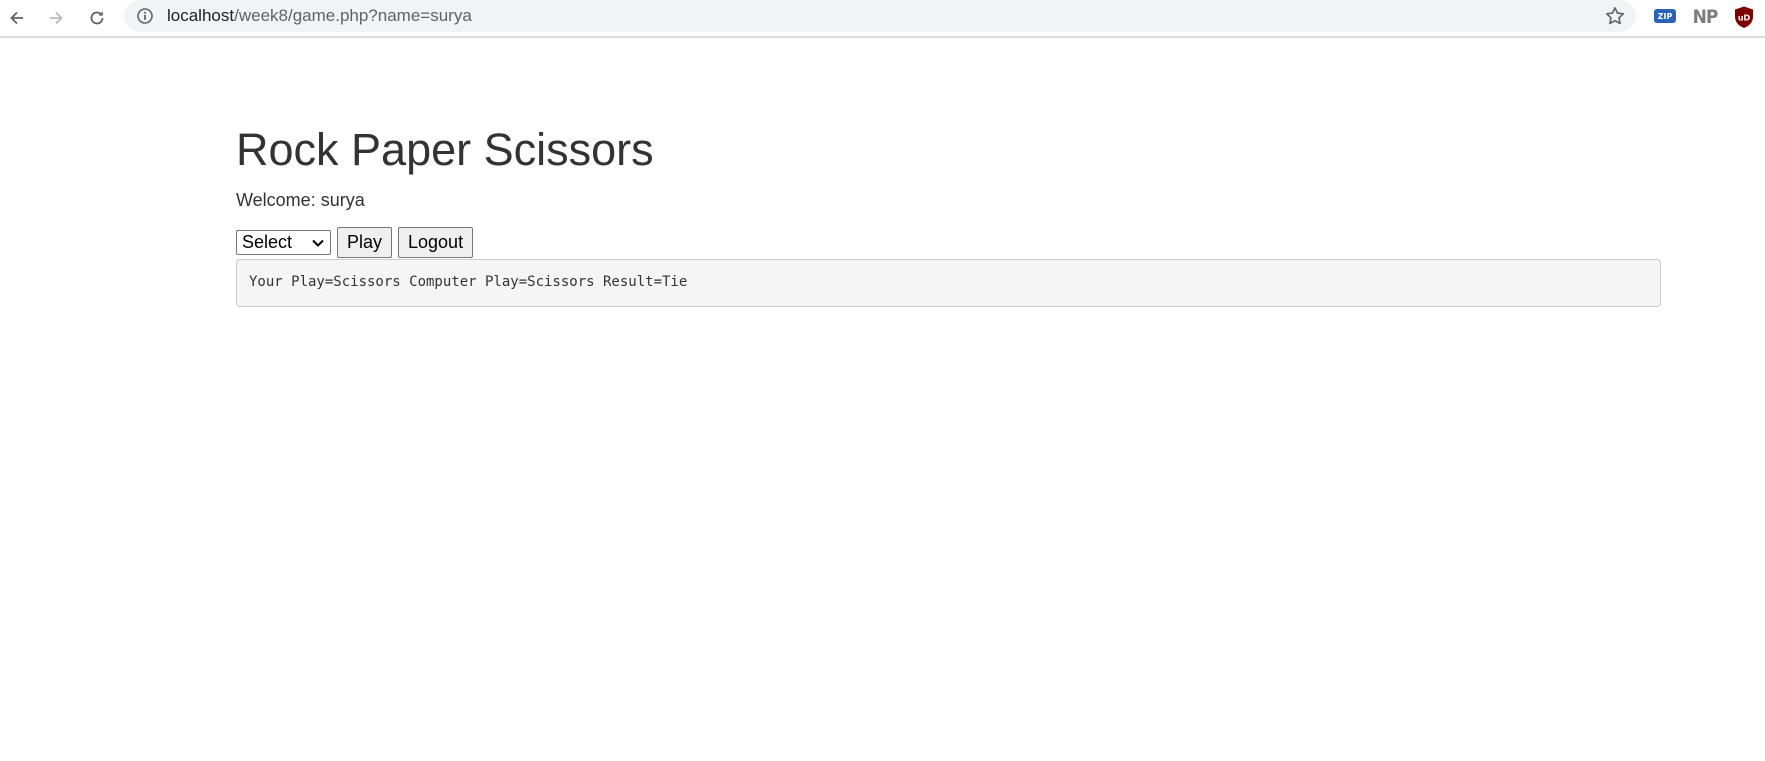 The height and width of the screenshot is (761, 1765). I want to click on forward-button, so click(56, 18).